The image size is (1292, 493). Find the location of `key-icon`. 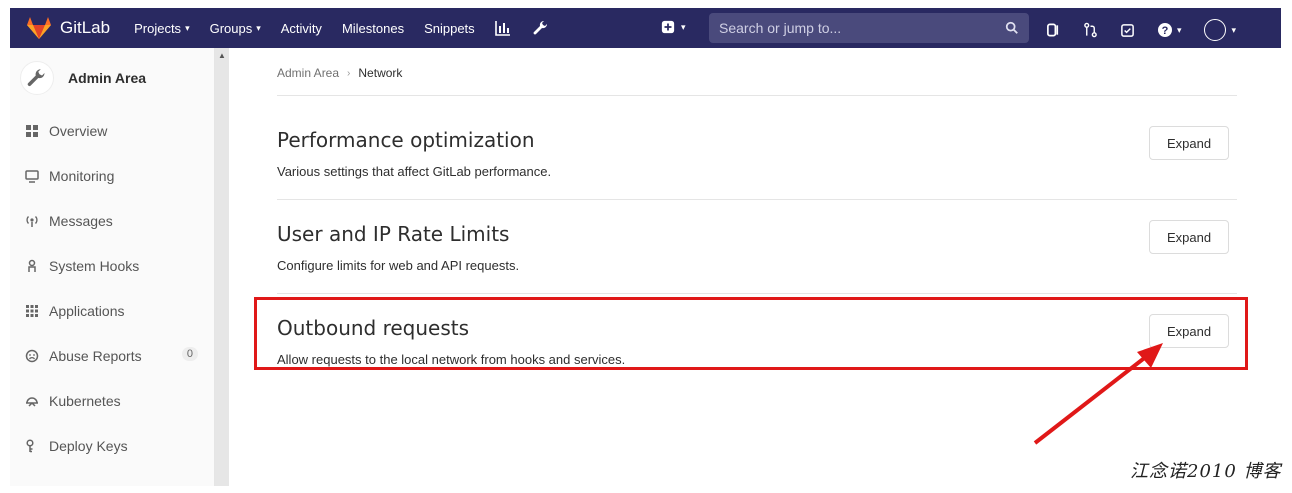

key-icon is located at coordinates (30, 445).